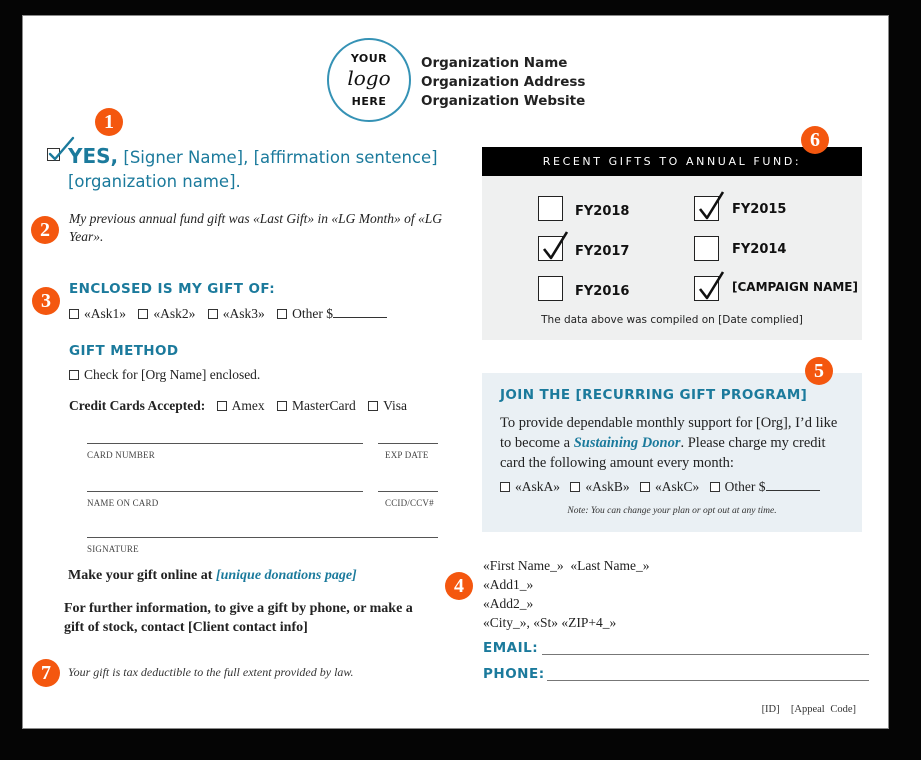 This screenshot has height=760, width=921. Describe the element at coordinates (808, 709) in the screenshot. I see `appeal-codes: [ID] [Appeal Code]` at that location.